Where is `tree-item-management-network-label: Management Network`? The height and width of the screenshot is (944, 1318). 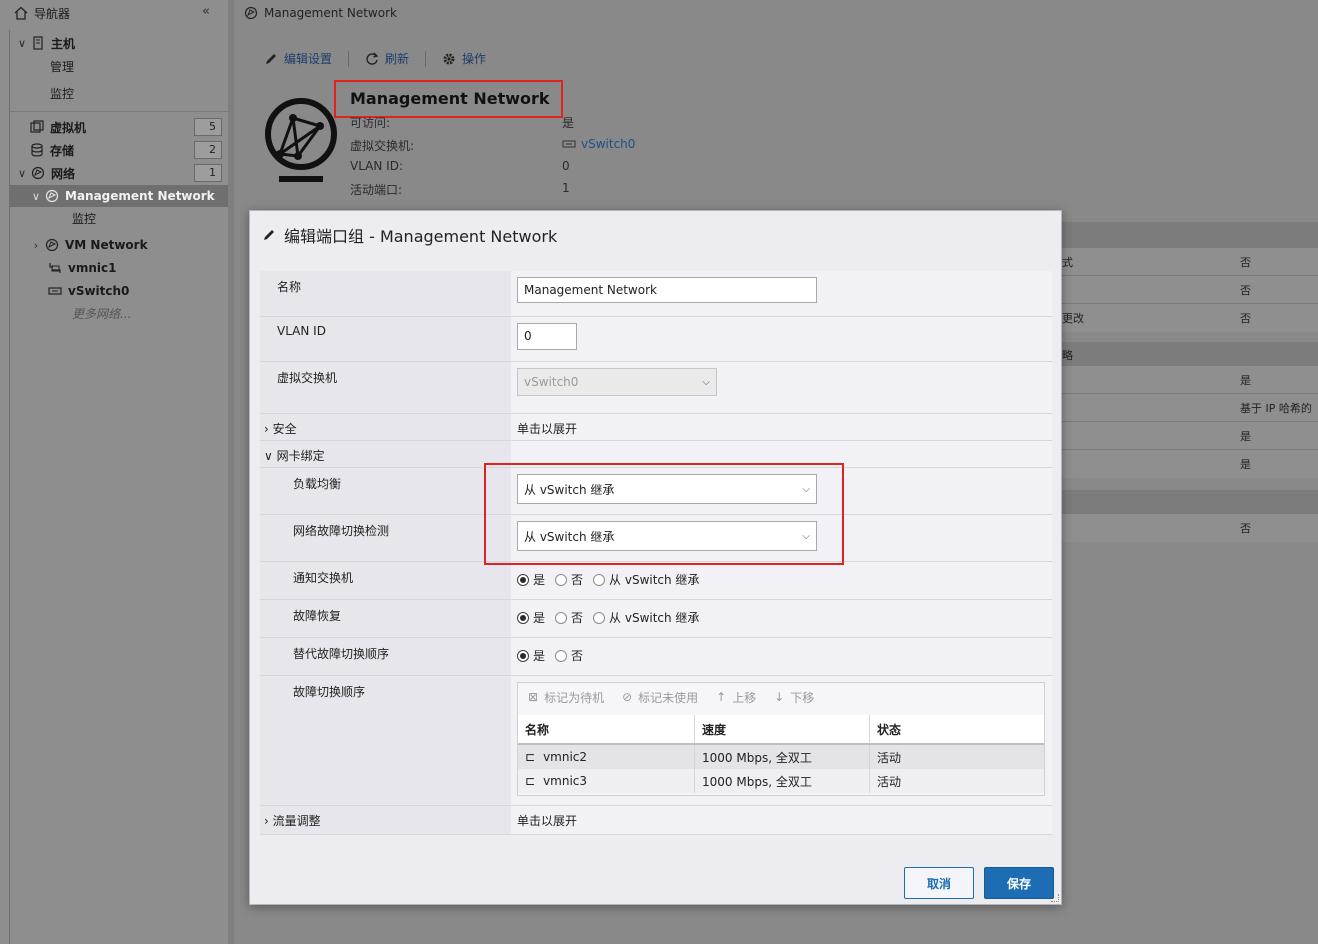 tree-item-management-network-label: Management Network is located at coordinates (140, 196).